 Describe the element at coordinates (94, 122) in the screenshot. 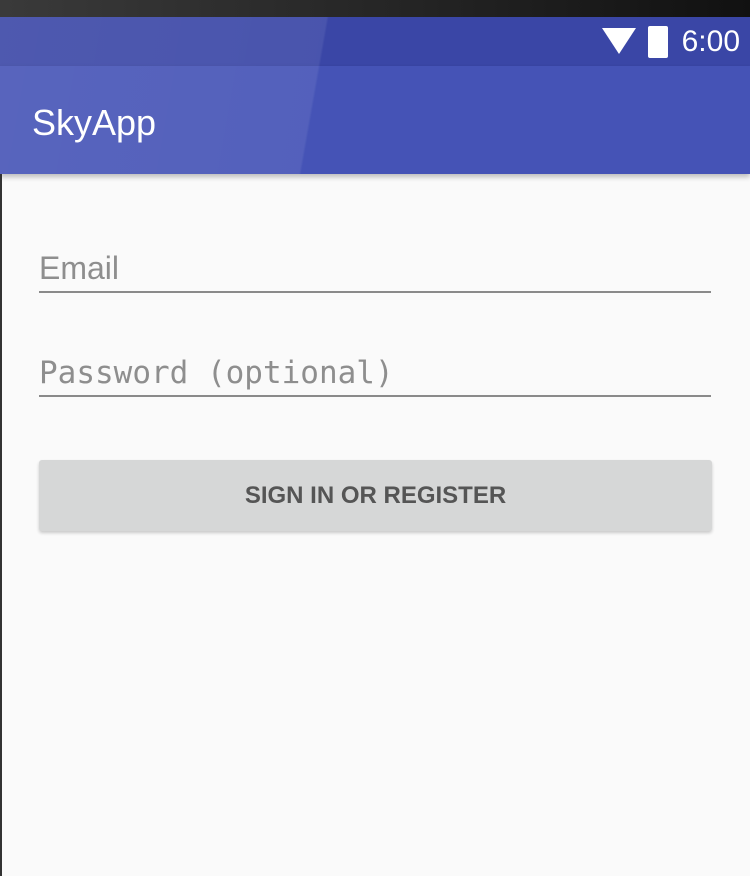

I see `app-title: SkyApp` at that location.